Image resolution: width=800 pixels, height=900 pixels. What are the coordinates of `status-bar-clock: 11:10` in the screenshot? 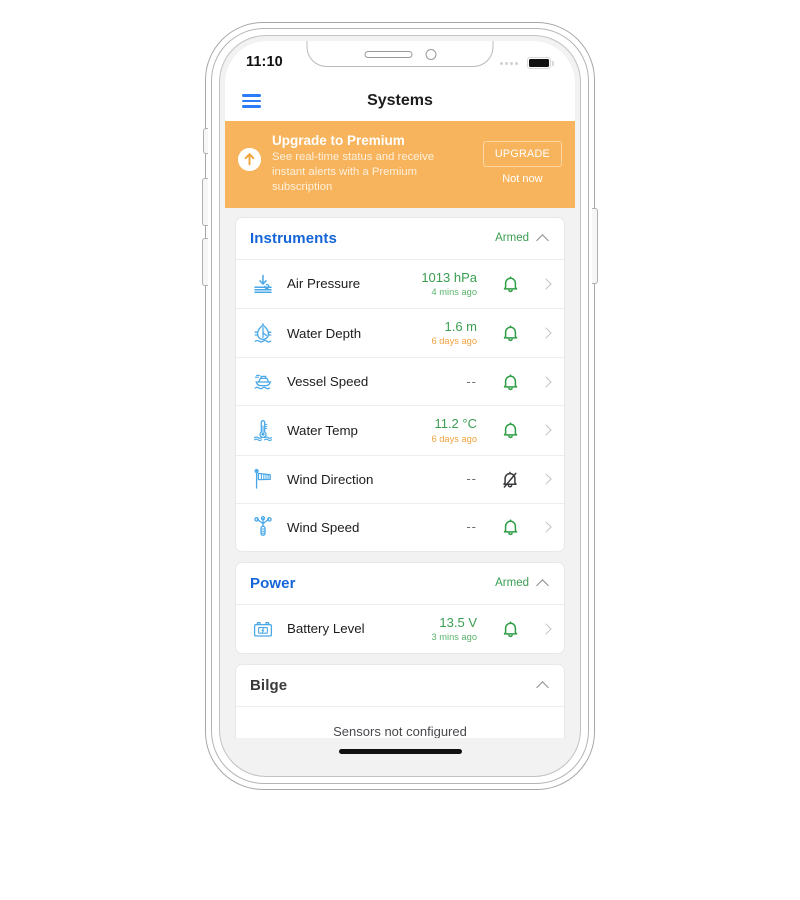 It's located at (264, 62).